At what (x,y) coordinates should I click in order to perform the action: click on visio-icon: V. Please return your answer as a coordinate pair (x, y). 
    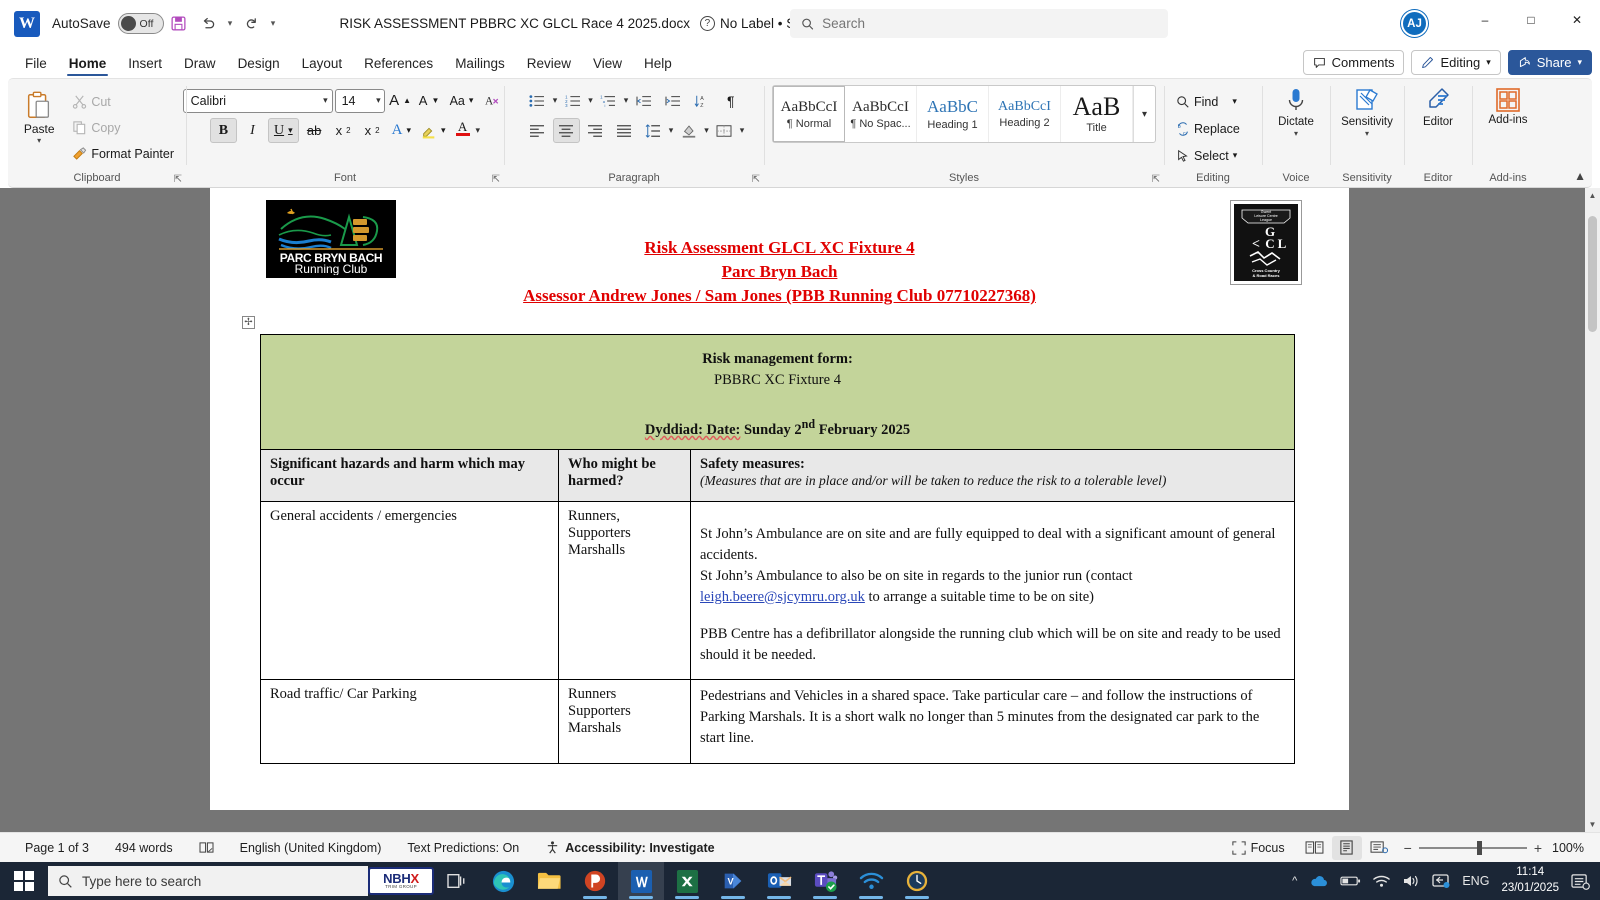
    Looking at the image, I should click on (733, 881).